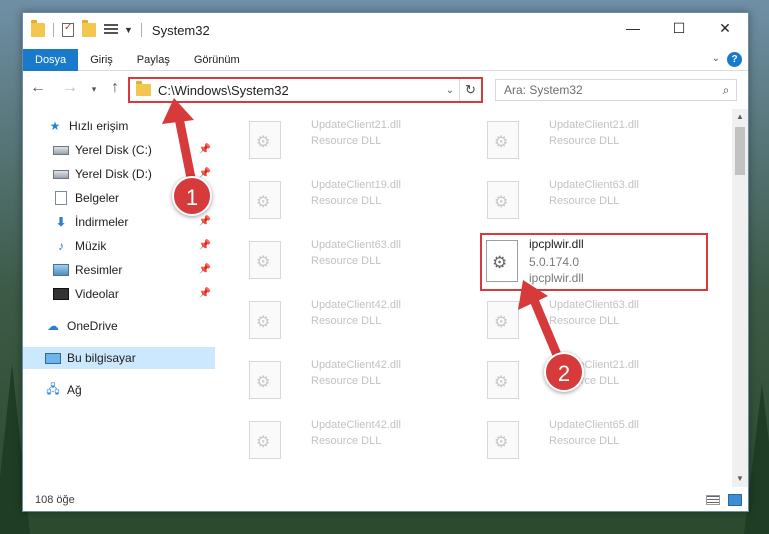 The height and width of the screenshot is (534, 769). What do you see at coordinates (192, 196) in the screenshot?
I see `step-1-badge: 1` at bounding box center [192, 196].